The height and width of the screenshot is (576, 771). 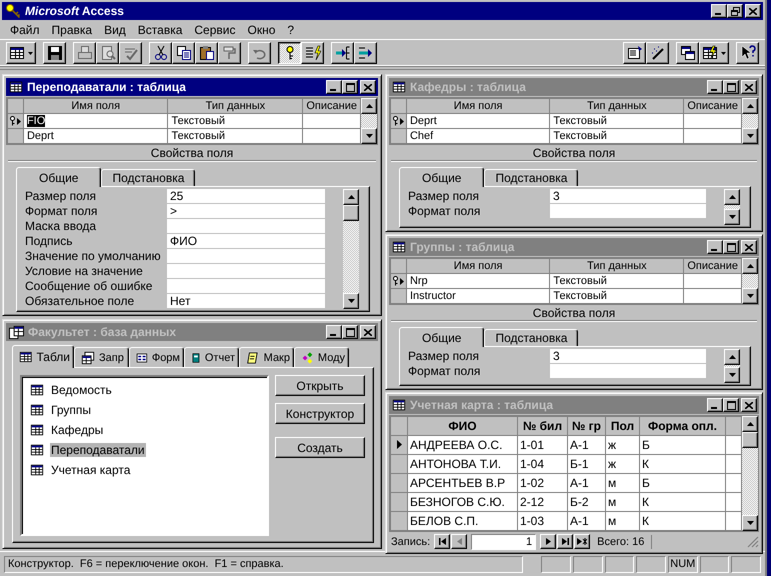 What do you see at coordinates (463, 445) in the screenshot?
I see `table-cell: АНДРЕЕВА О.С.` at bounding box center [463, 445].